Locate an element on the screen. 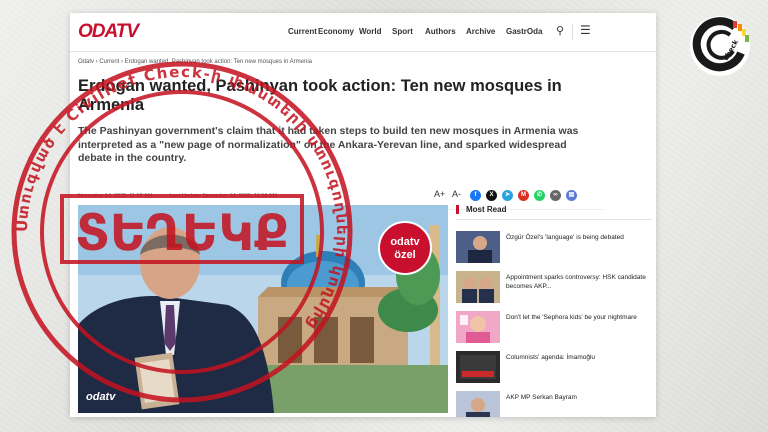 This screenshot has width=768, height=432. site-logo: ODATV is located at coordinates (108, 32).